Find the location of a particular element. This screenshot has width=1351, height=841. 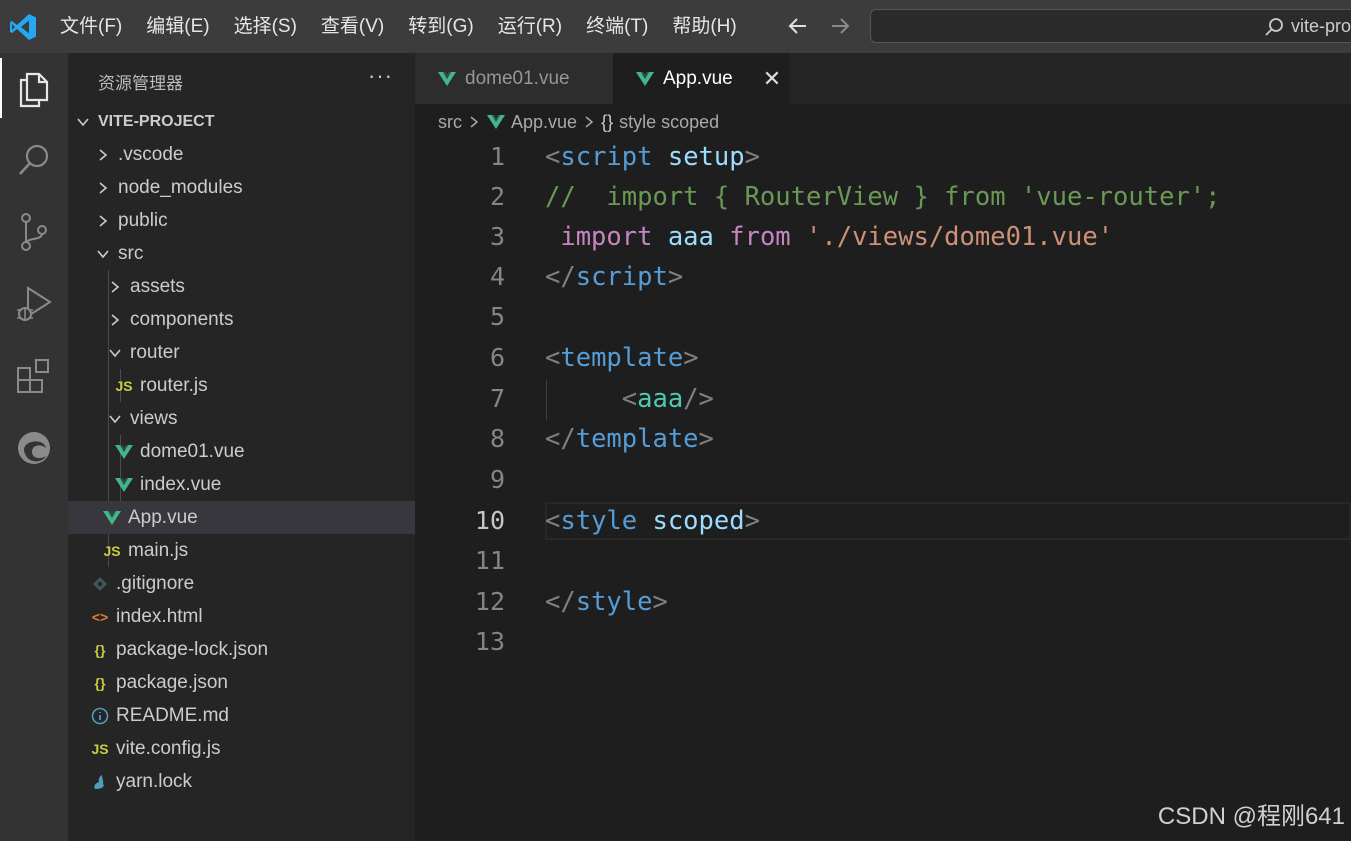

tree-item-label: main.js is located at coordinates (158, 550).